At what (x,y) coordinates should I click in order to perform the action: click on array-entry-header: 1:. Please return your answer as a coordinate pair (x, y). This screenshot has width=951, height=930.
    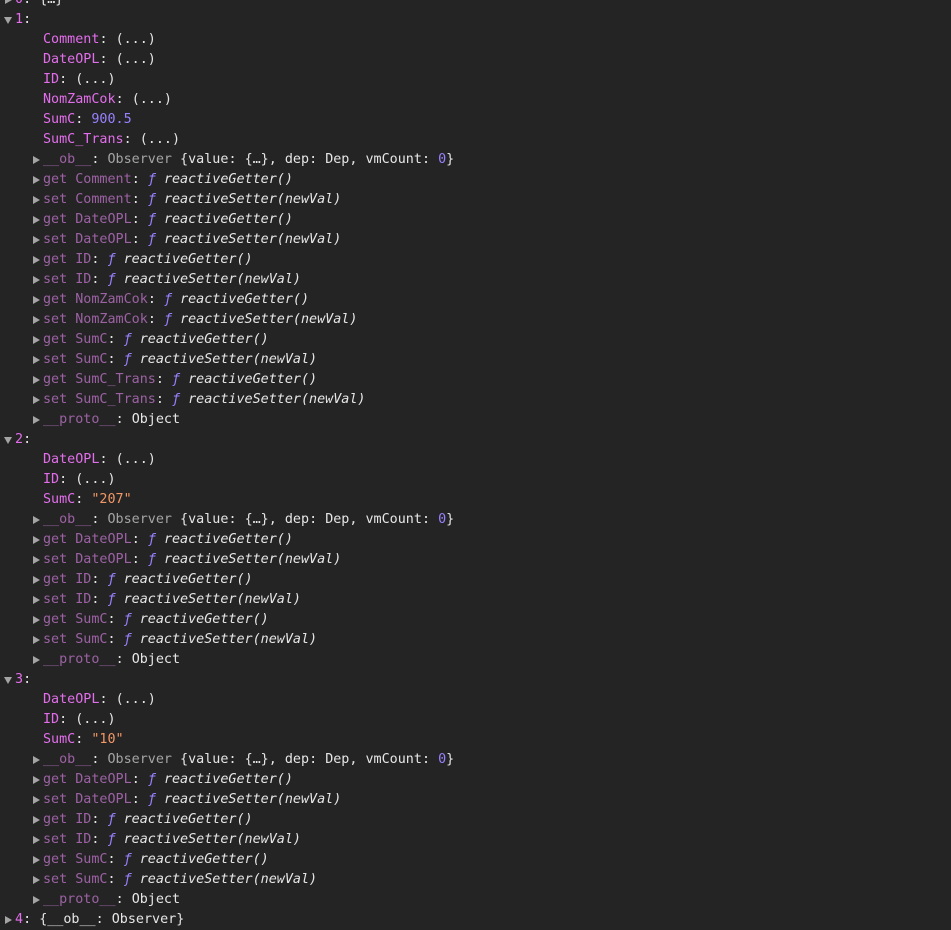
    Looking at the image, I should click on (475, 20).